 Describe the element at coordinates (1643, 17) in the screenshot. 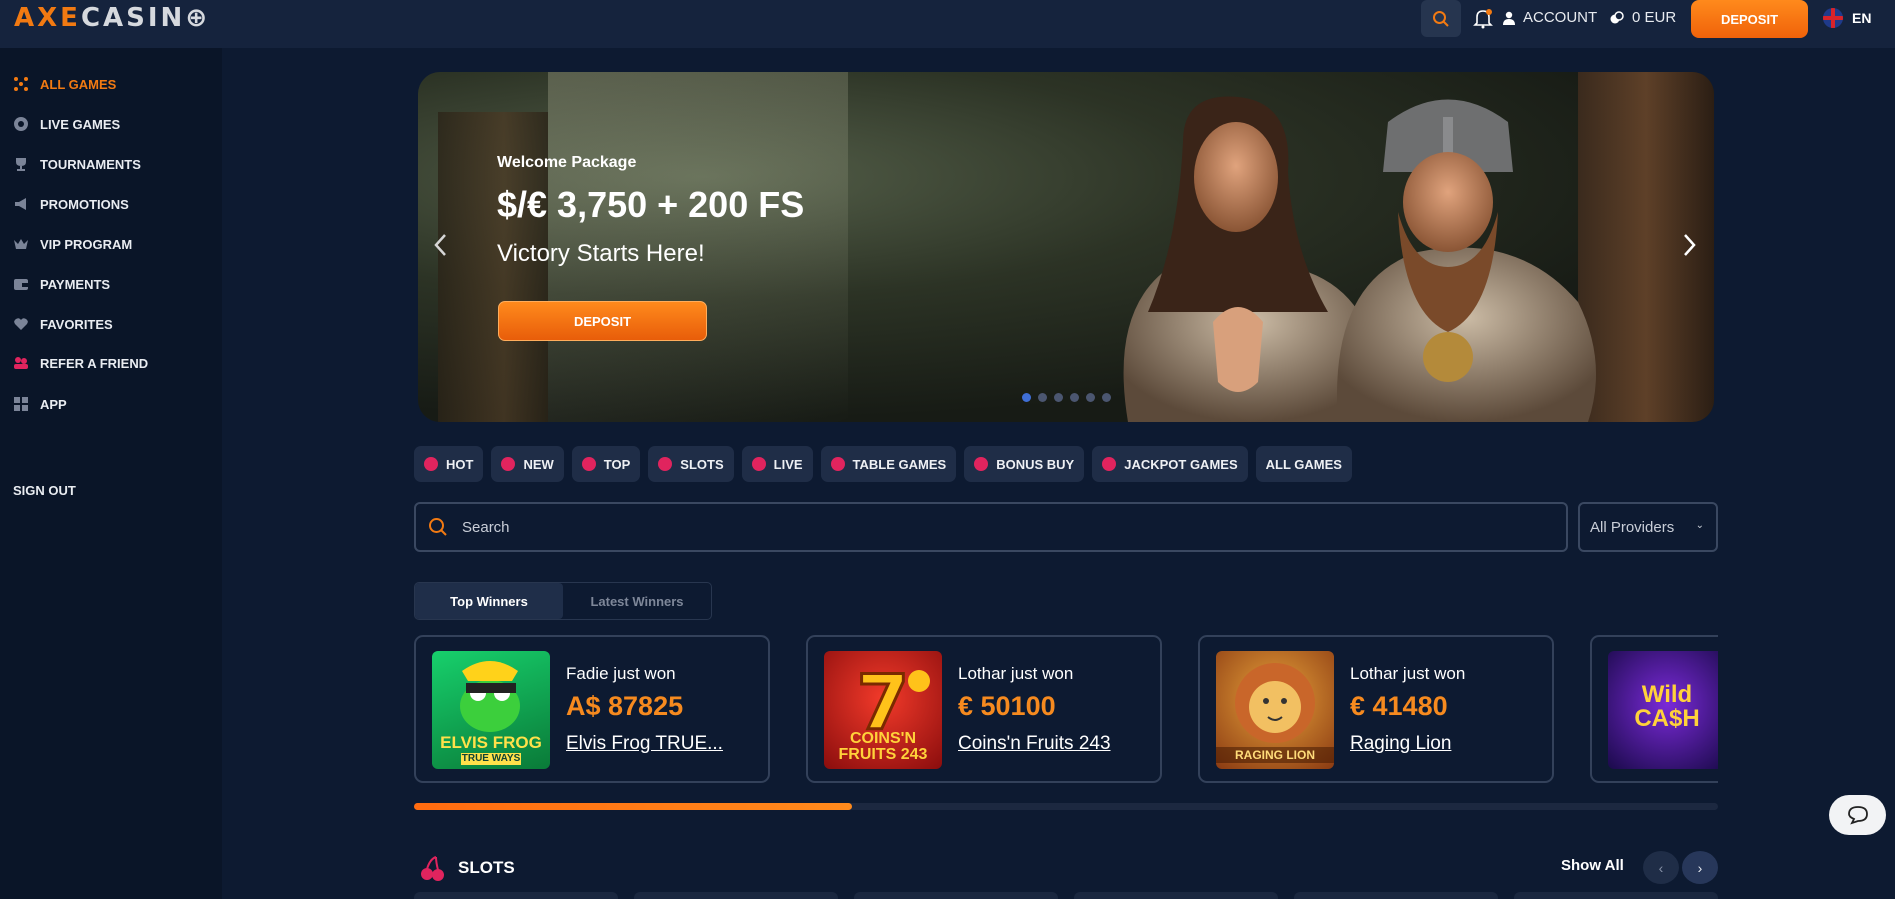

I see `balance-display: 0 EUR` at that location.